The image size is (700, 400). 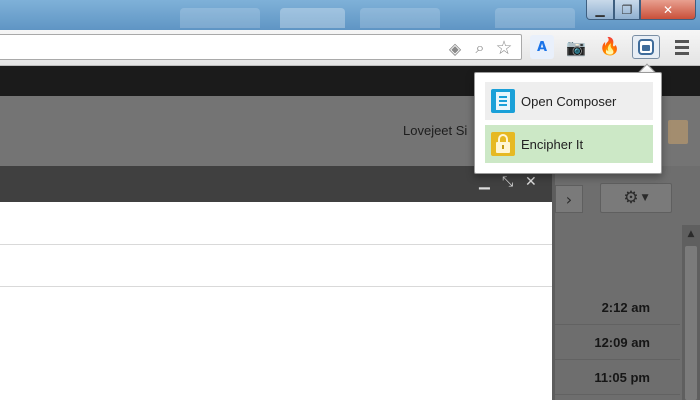 What do you see at coordinates (569, 199) in the screenshot?
I see `next-page-button: ›` at bounding box center [569, 199].